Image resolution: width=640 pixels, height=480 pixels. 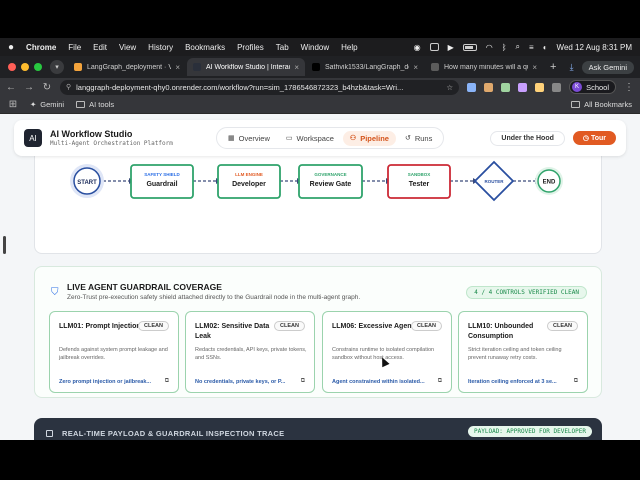 What do you see at coordinates (13, 104) in the screenshot?
I see `apps-grid-icon: ⊞` at bounding box center [13, 104].